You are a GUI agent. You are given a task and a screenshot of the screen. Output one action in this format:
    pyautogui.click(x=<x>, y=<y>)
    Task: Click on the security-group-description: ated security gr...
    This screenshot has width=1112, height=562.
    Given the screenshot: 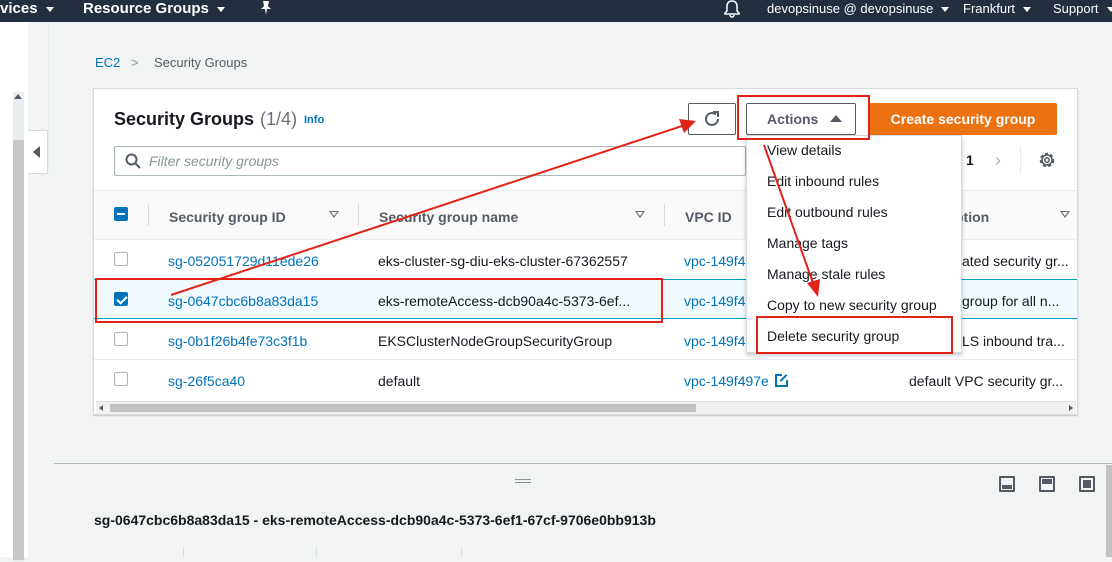 What is the action you would take?
    pyautogui.click(x=1015, y=261)
    